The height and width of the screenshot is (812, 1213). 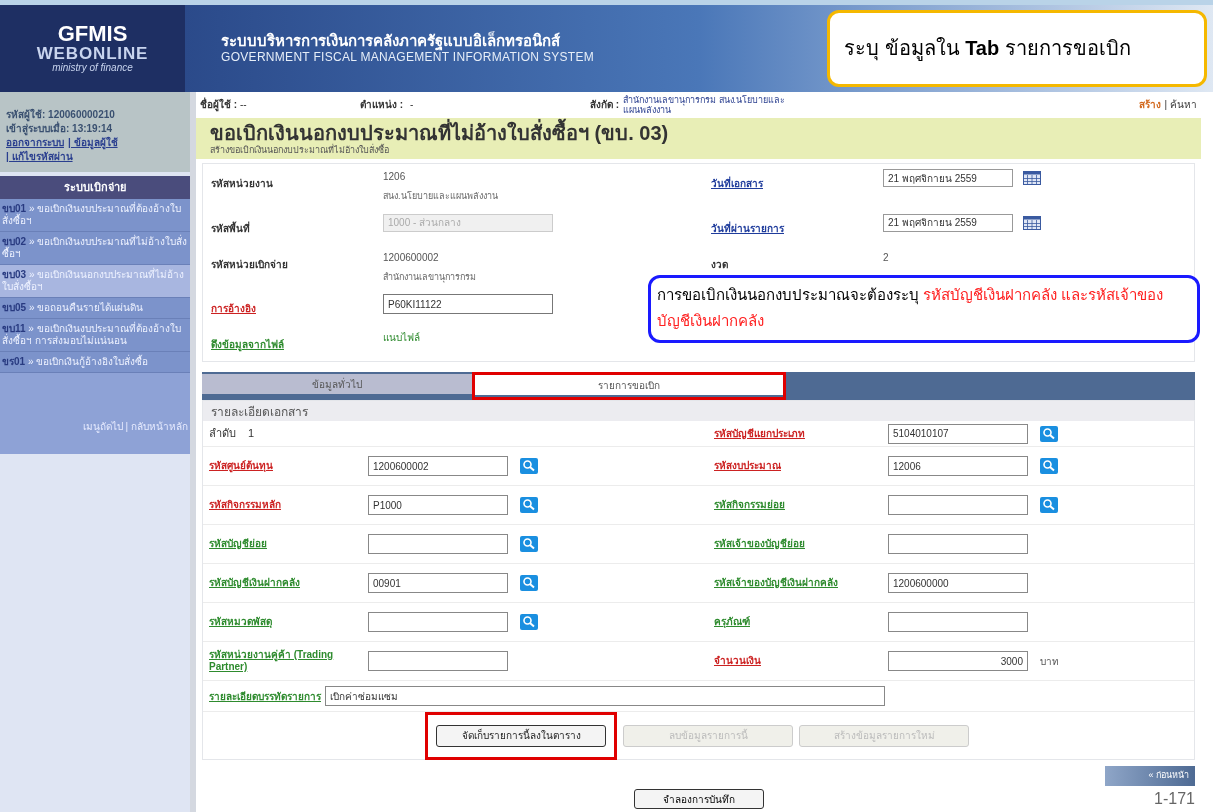 I want to click on position-label: ตำแหน่ง :, so click(x=382, y=105).